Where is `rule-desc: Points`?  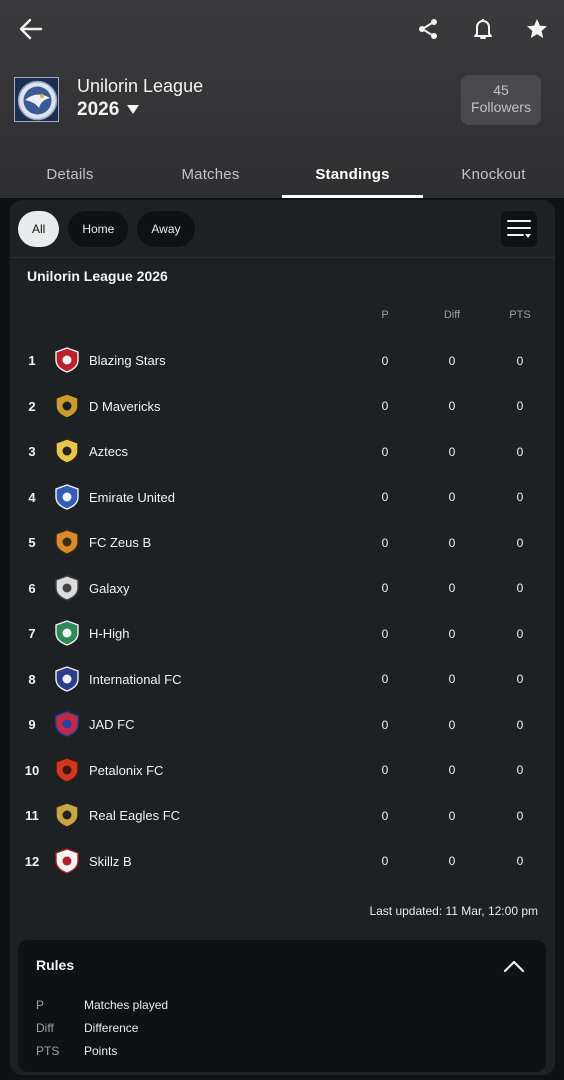
rule-desc: Points is located at coordinates (101, 1051).